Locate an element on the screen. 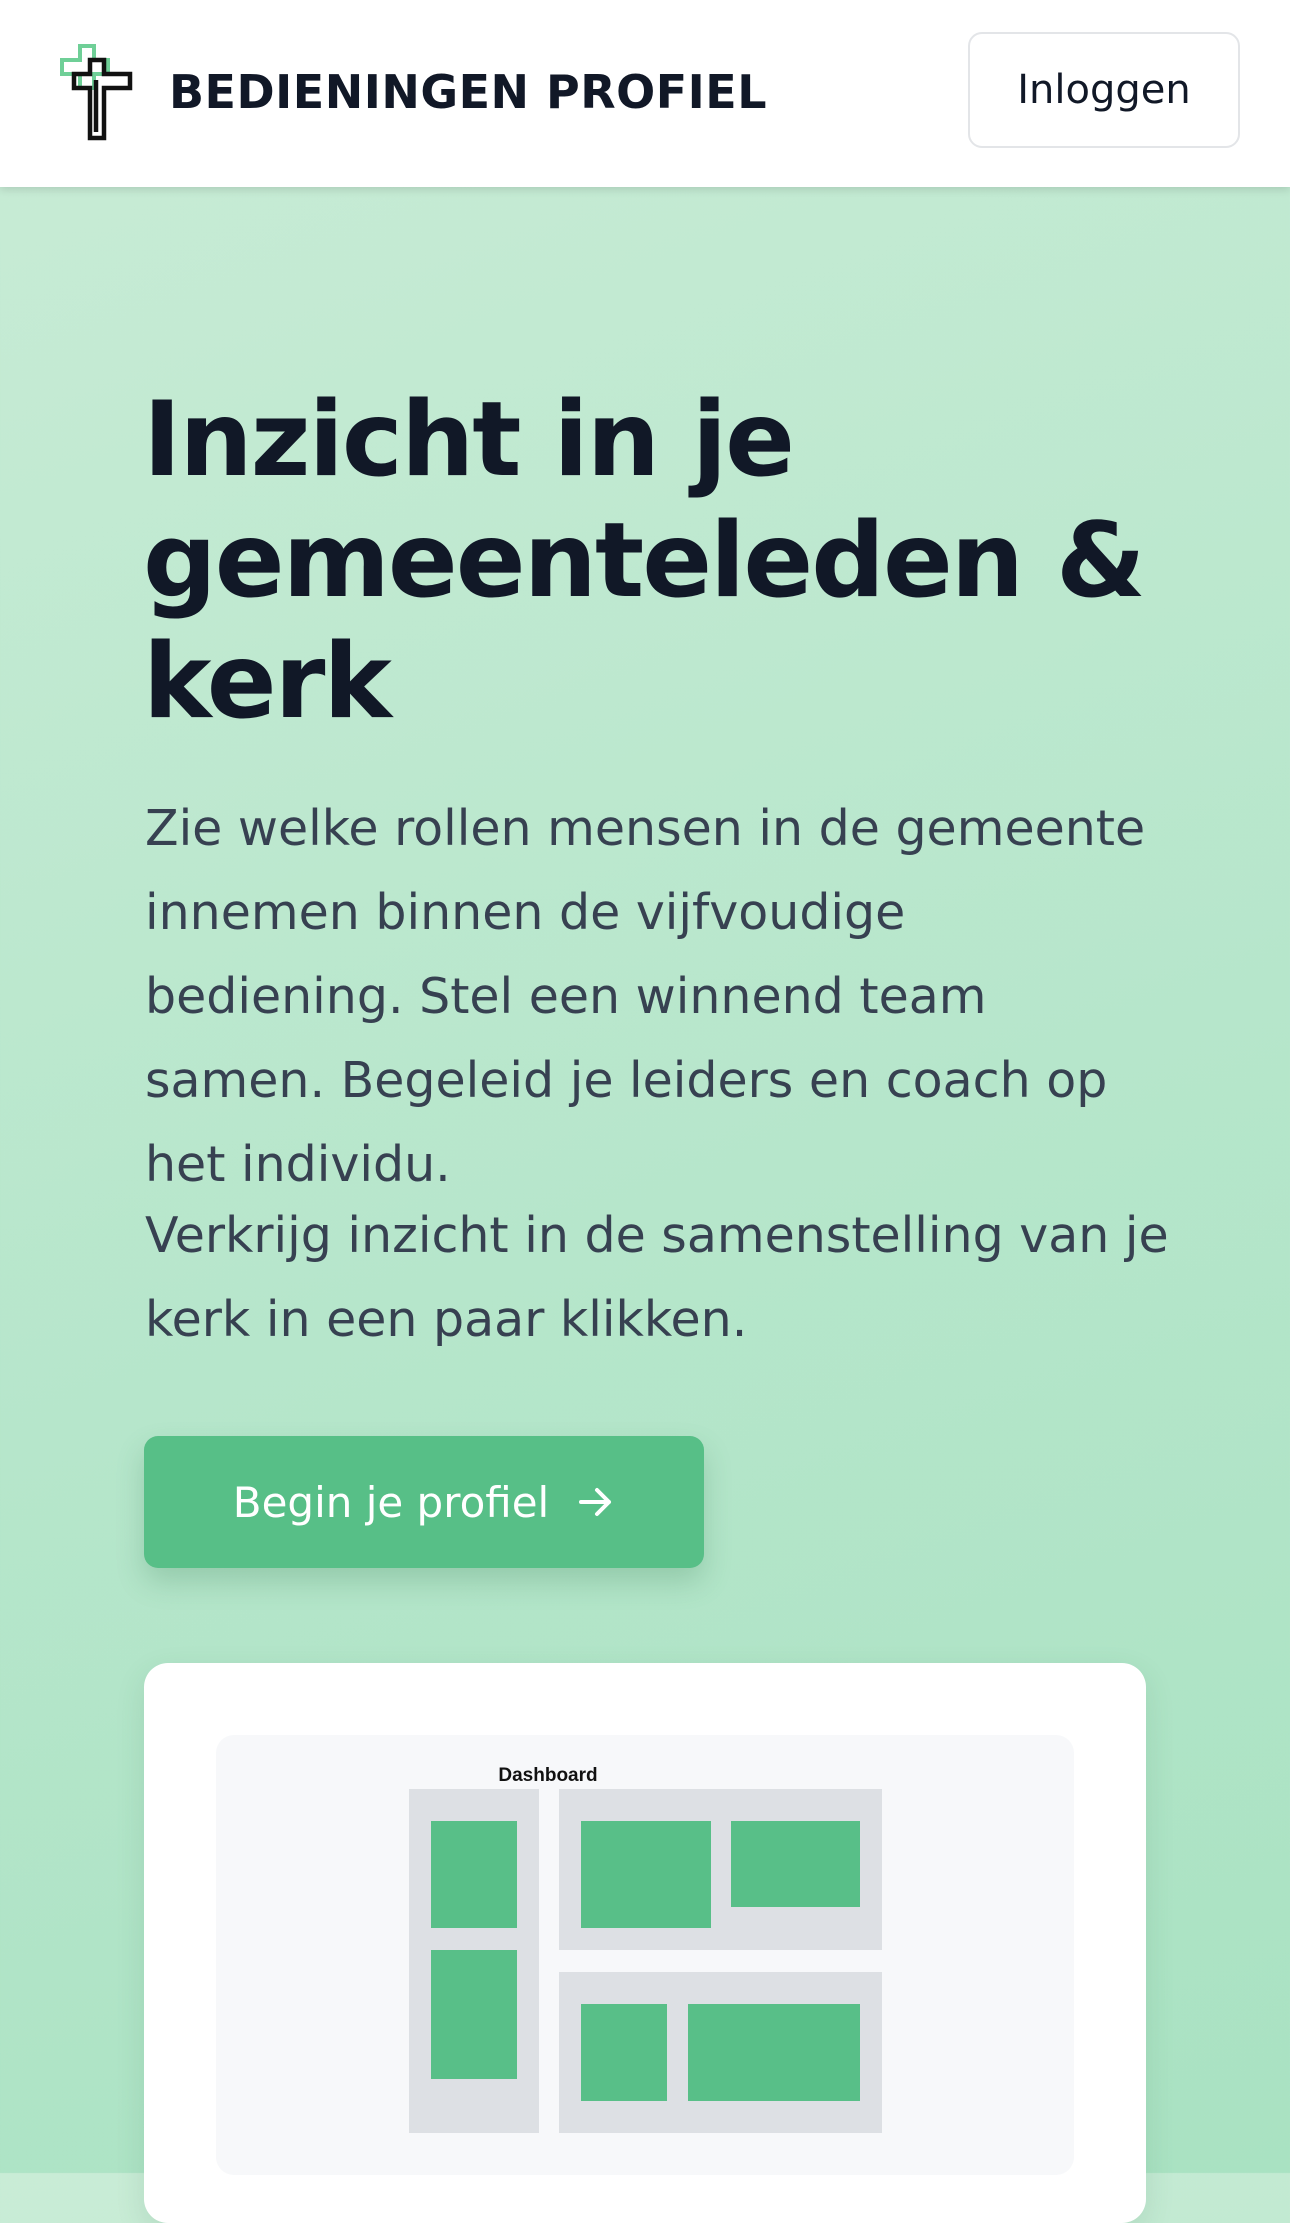 The image size is (1290, 2223). dashboard-preview: Dashboard is located at coordinates (645, 1955).